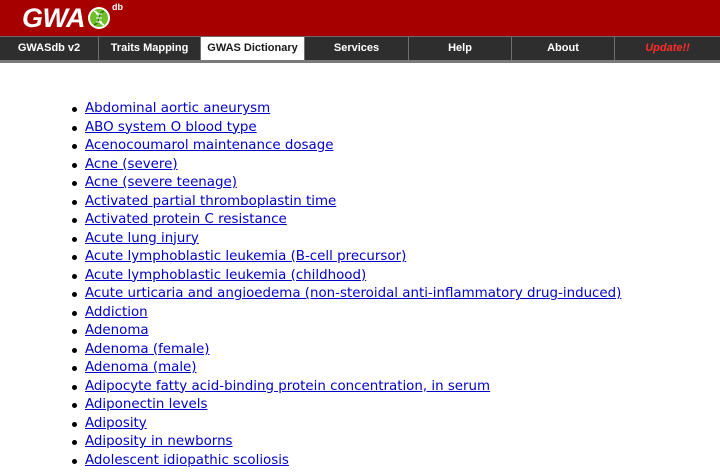 Image resolution: width=720 pixels, height=475 pixels. What do you see at coordinates (116, 312) in the screenshot?
I see `term-link: Addiction` at bounding box center [116, 312].